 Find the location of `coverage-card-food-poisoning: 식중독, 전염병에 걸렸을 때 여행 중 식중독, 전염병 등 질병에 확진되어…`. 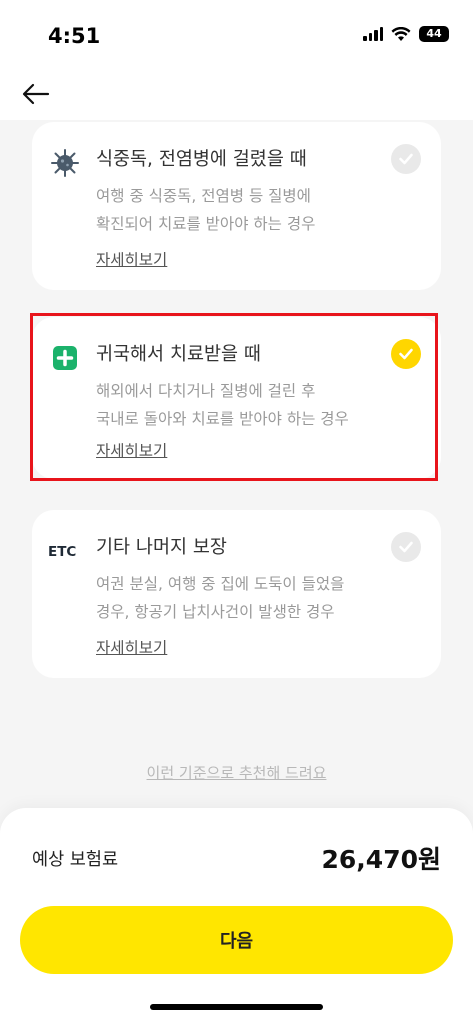

coverage-card-food-poisoning: 식중독, 전염병에 걸렸을 때 여행 중 식중독, 전염병 등 질병에 확진되어… is located at coordinates (236, 206).